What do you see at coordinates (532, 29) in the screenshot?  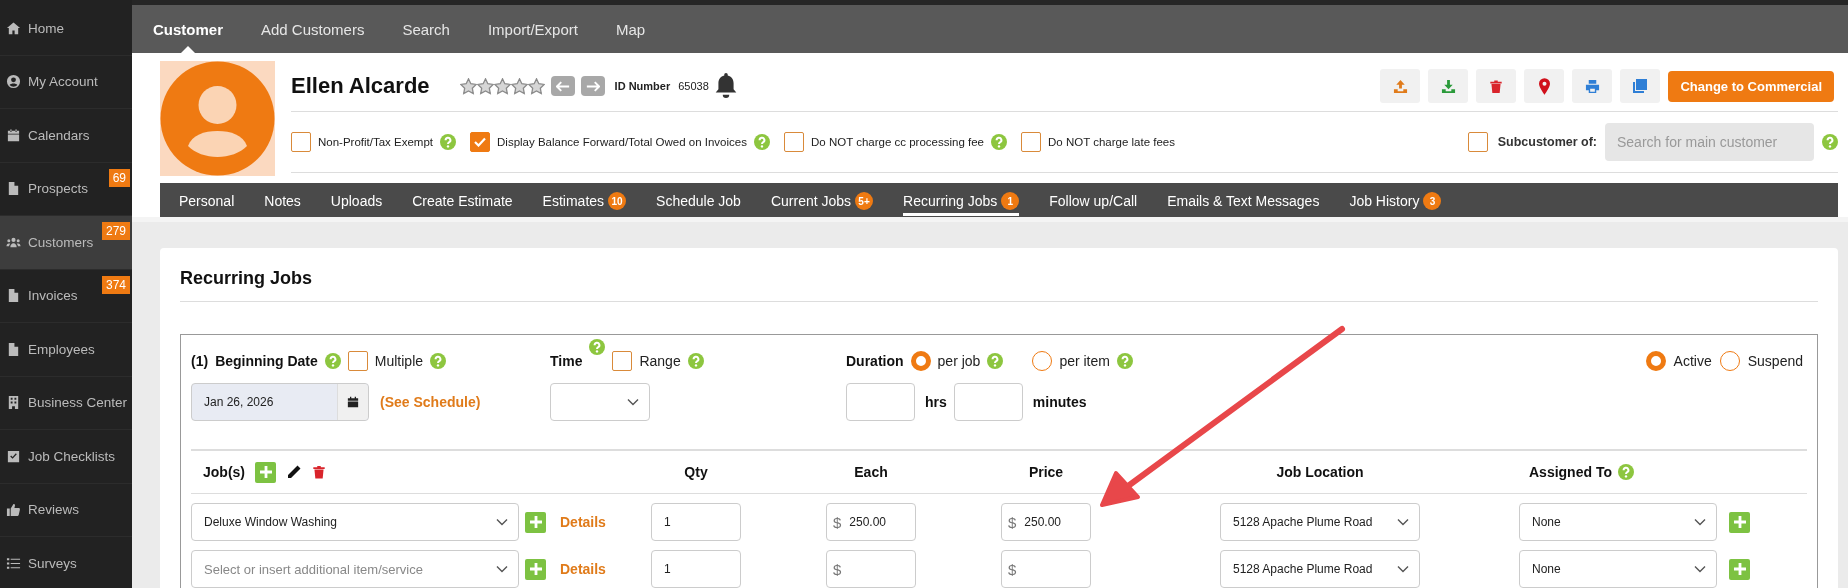 I see `nav-tab: Import/Export` at bounding box center [532, 29].